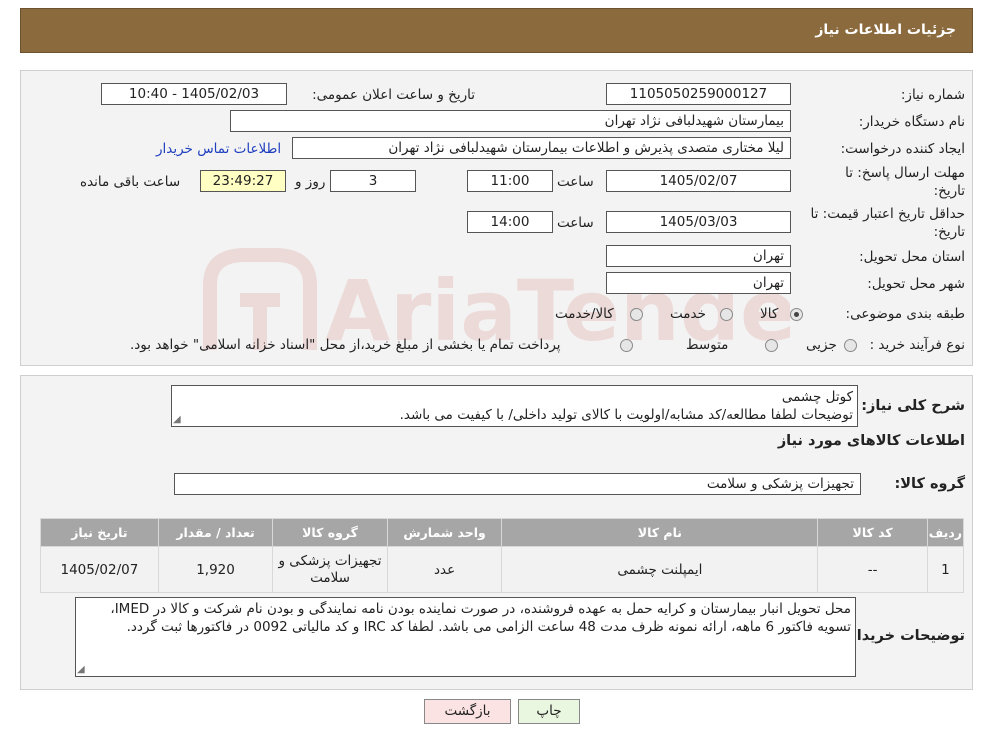 This screenshot has width=985, height=744. Describe the element at coordinates (949, 232) in the screenshot. I see `validity-label-date: تاریخ:` at that location.